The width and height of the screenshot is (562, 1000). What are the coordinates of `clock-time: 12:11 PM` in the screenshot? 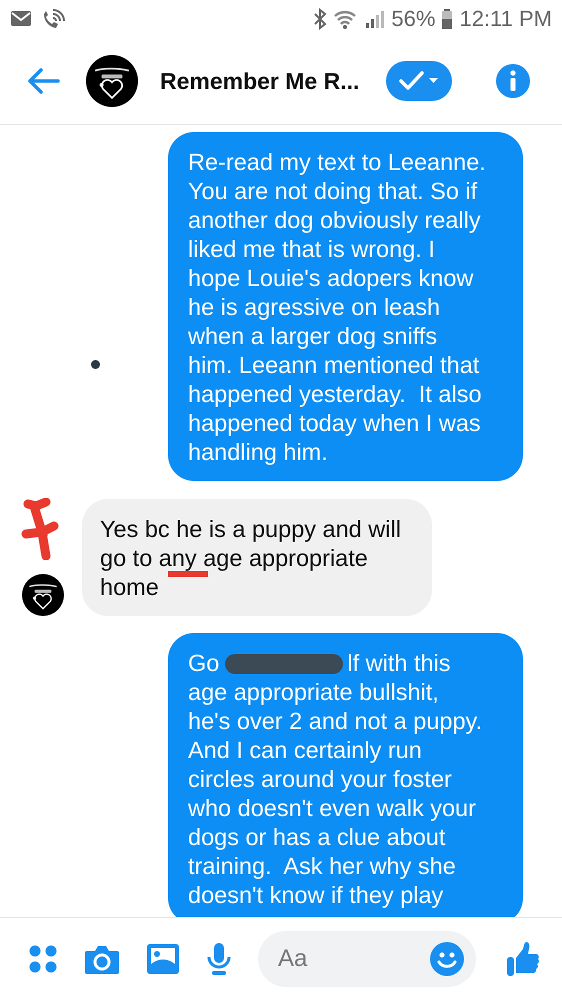 It's located at (505, 19).